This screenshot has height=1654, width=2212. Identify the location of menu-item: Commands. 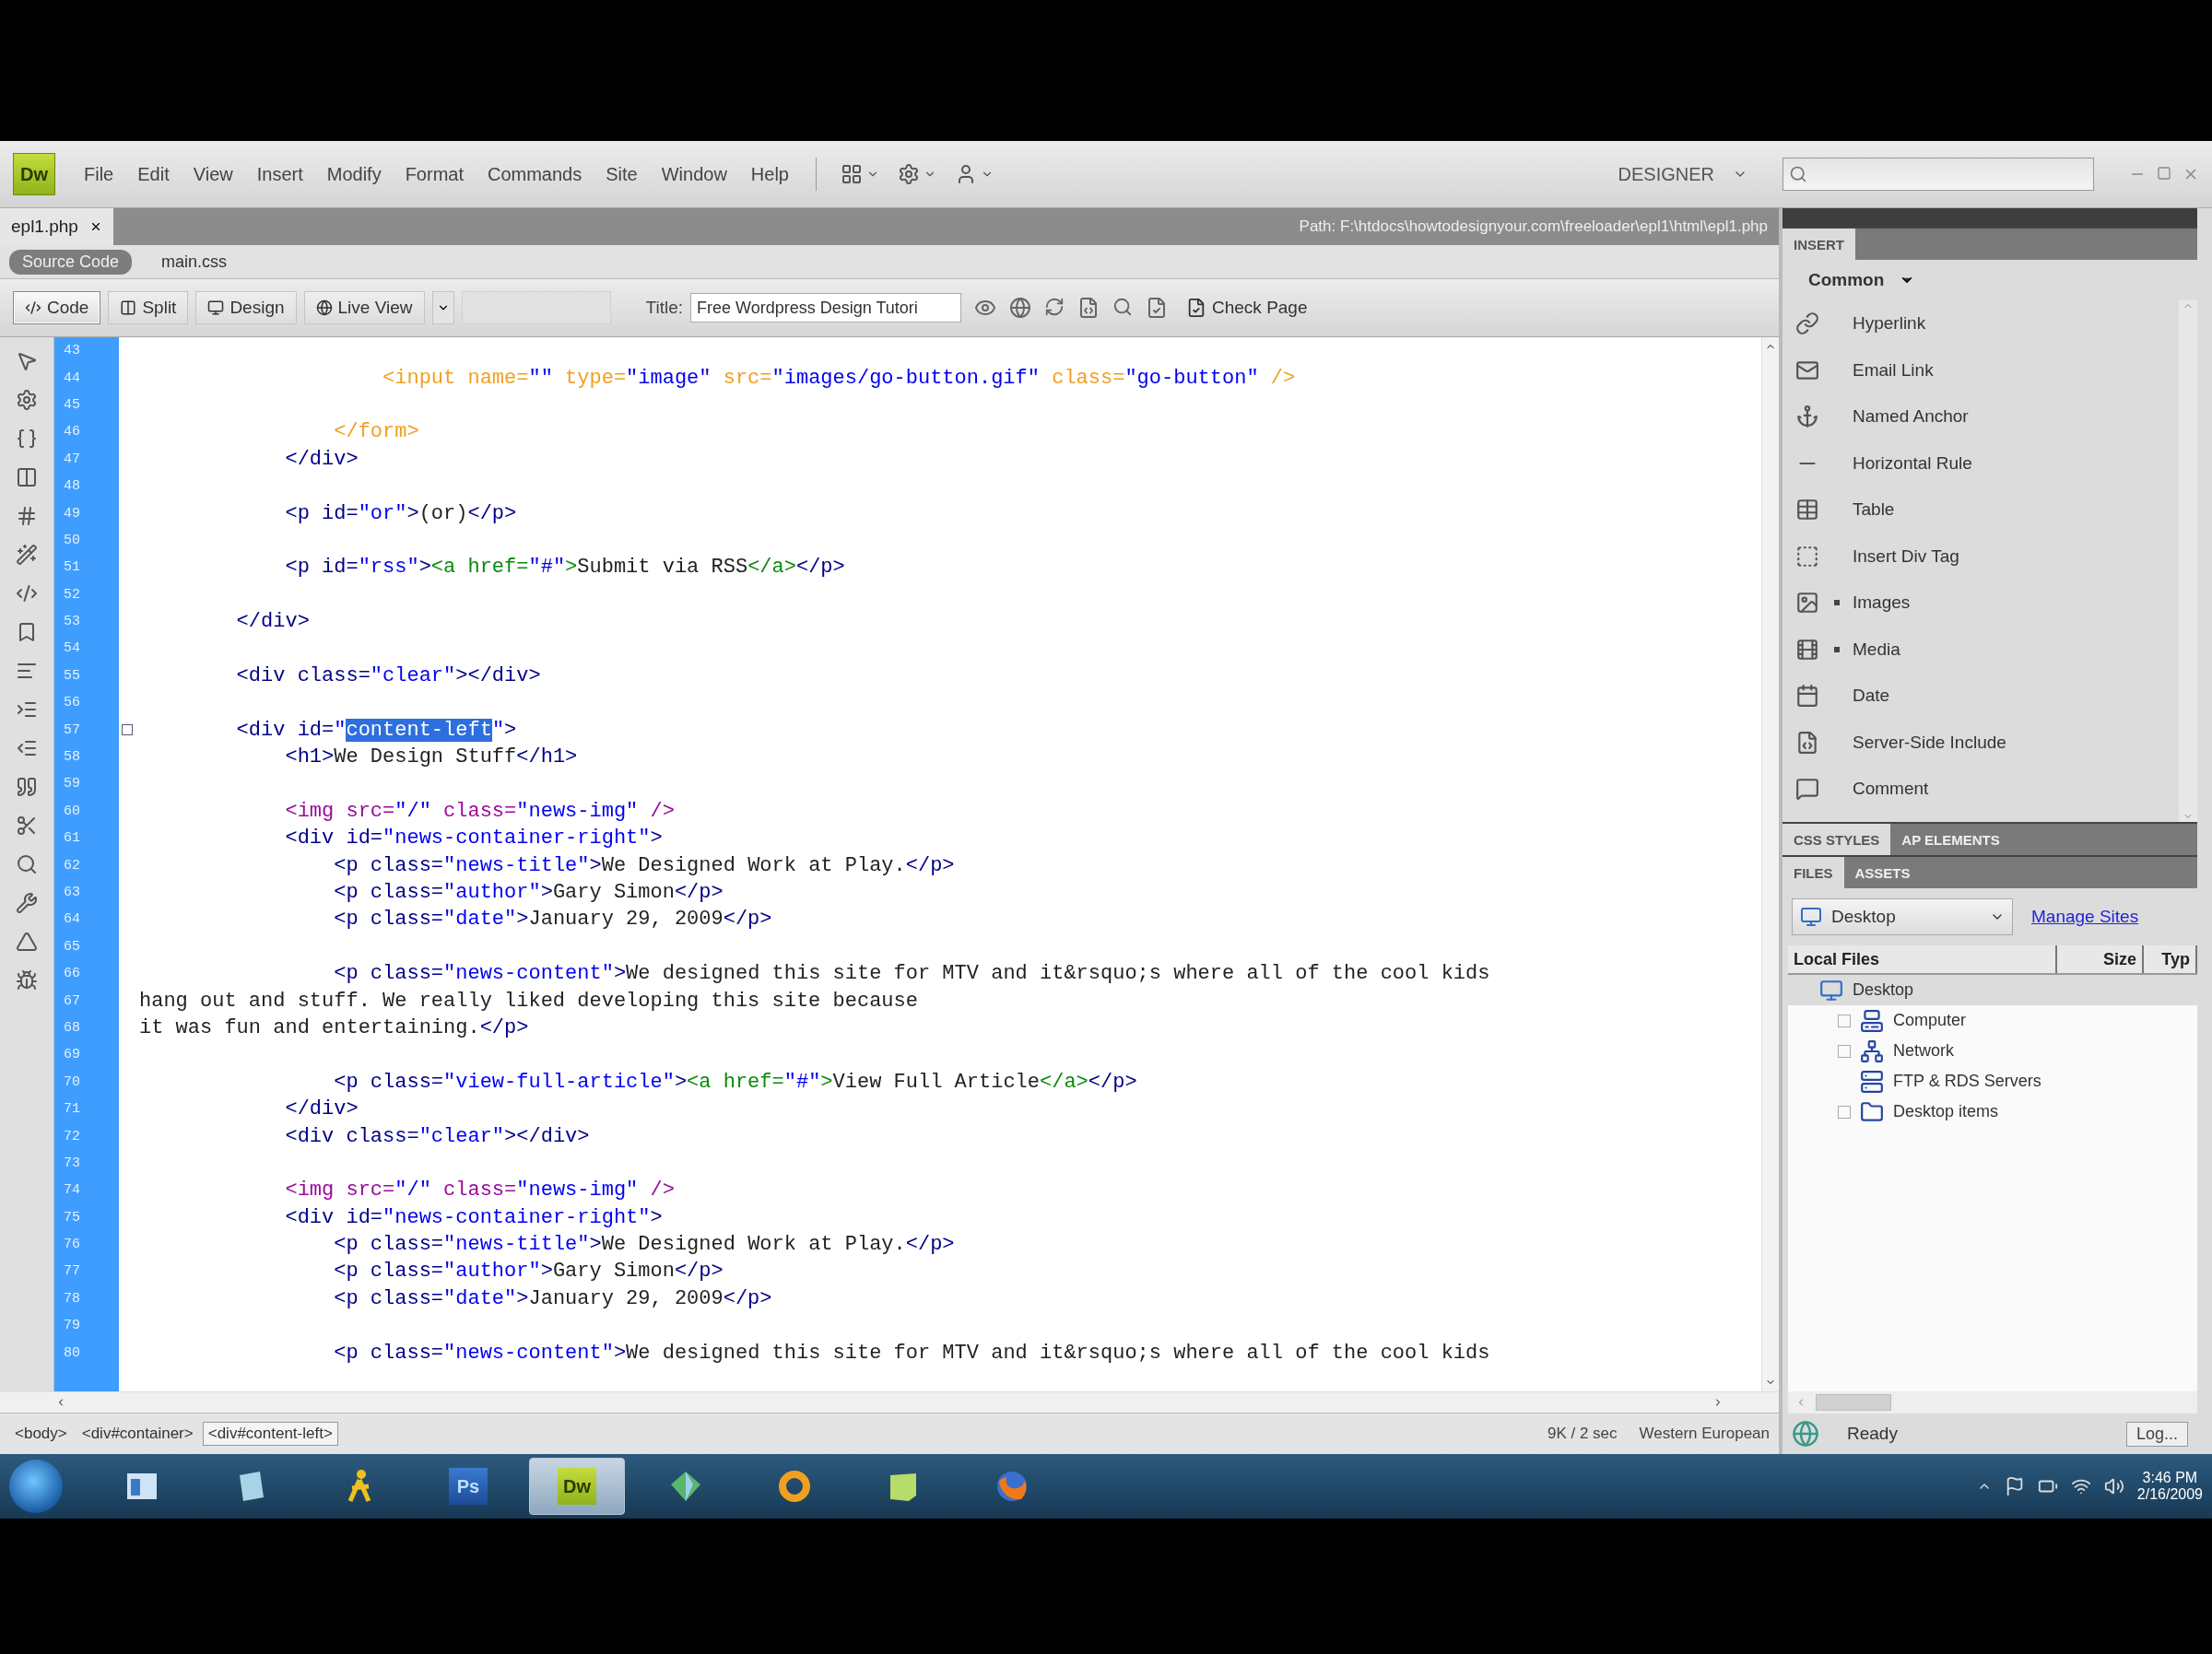
(535, 174).